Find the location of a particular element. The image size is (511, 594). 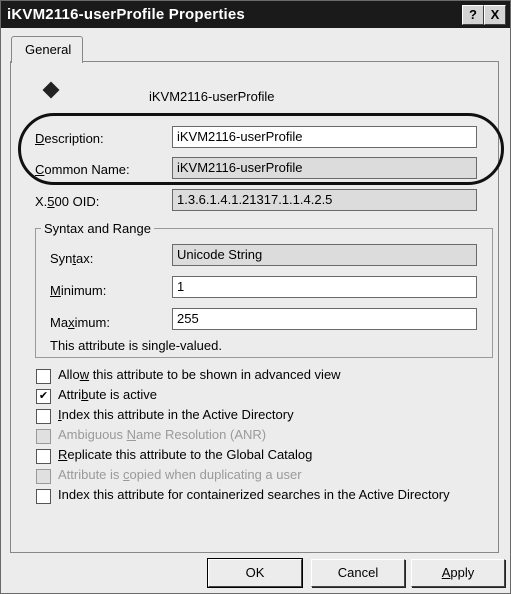

tab-general: General is located at coordinates (47, 49).